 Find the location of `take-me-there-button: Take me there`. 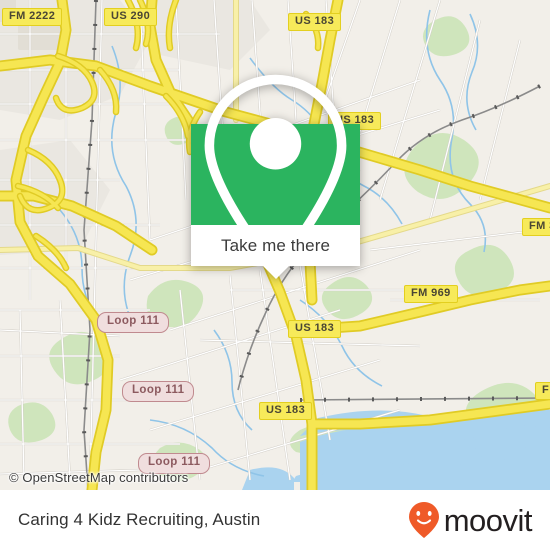

take-me-there-button: Take me there is located at coordinates (275, 246).